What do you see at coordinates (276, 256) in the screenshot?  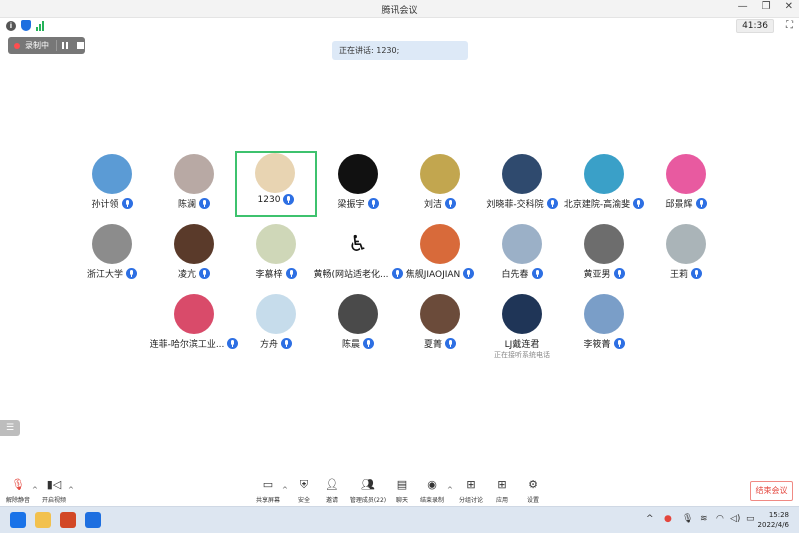 I see `participant-tile: 李慕梓` at bounding box center [276, 256].